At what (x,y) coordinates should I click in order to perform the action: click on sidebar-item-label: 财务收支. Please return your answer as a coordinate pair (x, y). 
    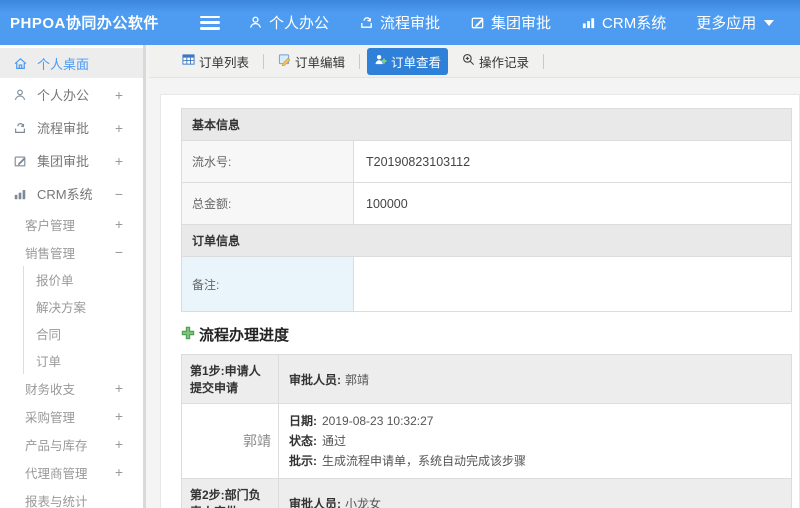
    Looking at the image, I should click on (50, 389).